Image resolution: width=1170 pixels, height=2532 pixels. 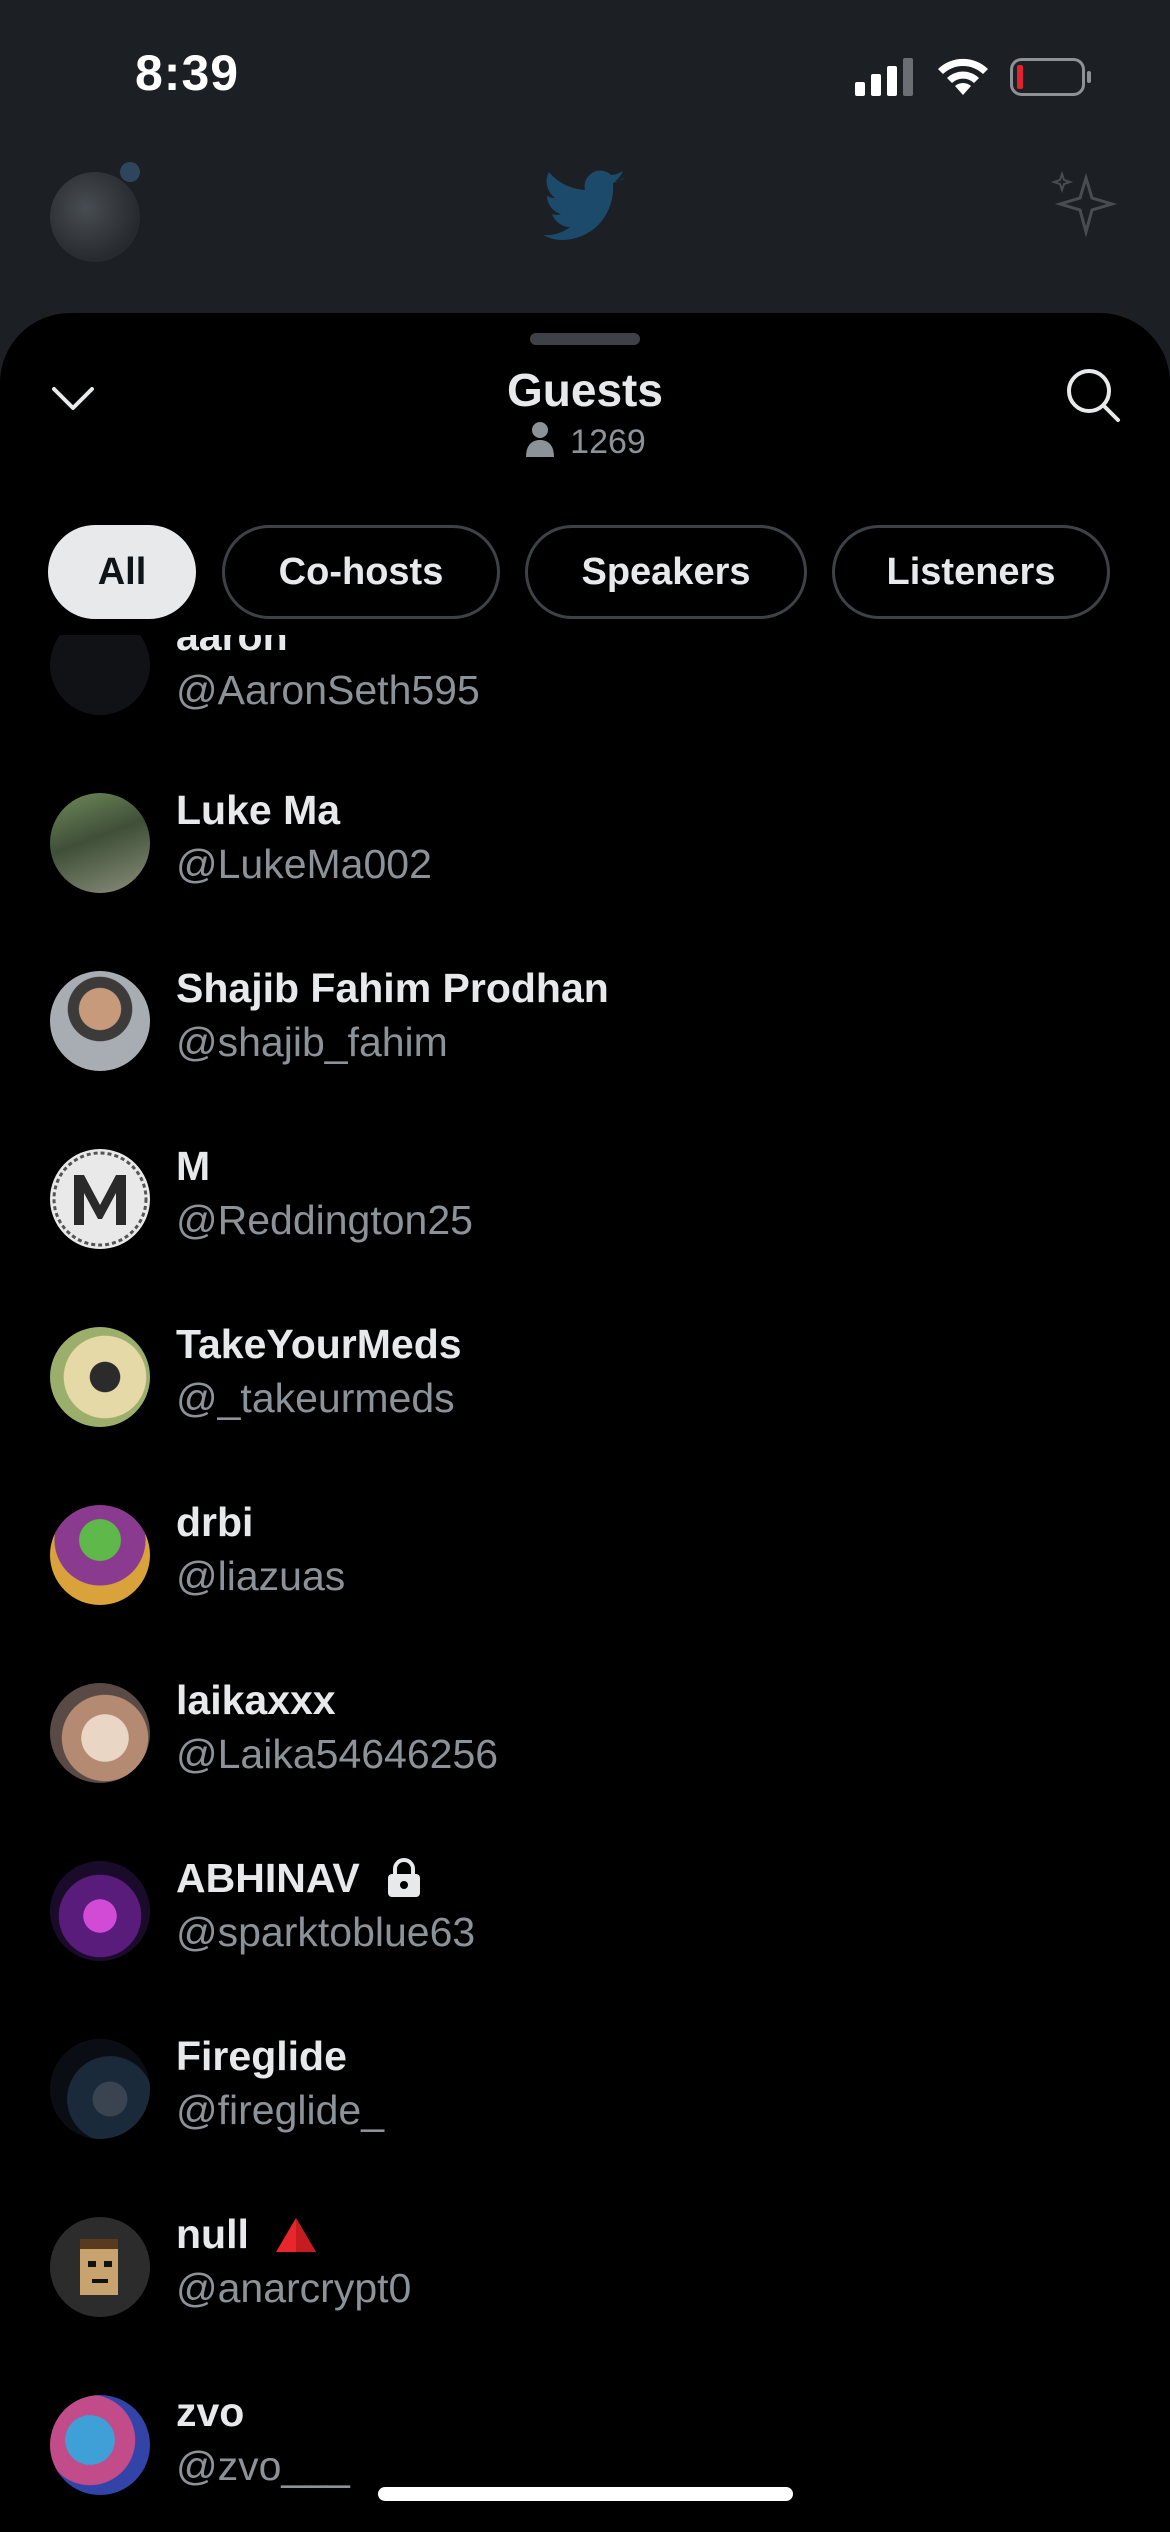 I want to click on profile-avatar, so click(x=95, y=217).